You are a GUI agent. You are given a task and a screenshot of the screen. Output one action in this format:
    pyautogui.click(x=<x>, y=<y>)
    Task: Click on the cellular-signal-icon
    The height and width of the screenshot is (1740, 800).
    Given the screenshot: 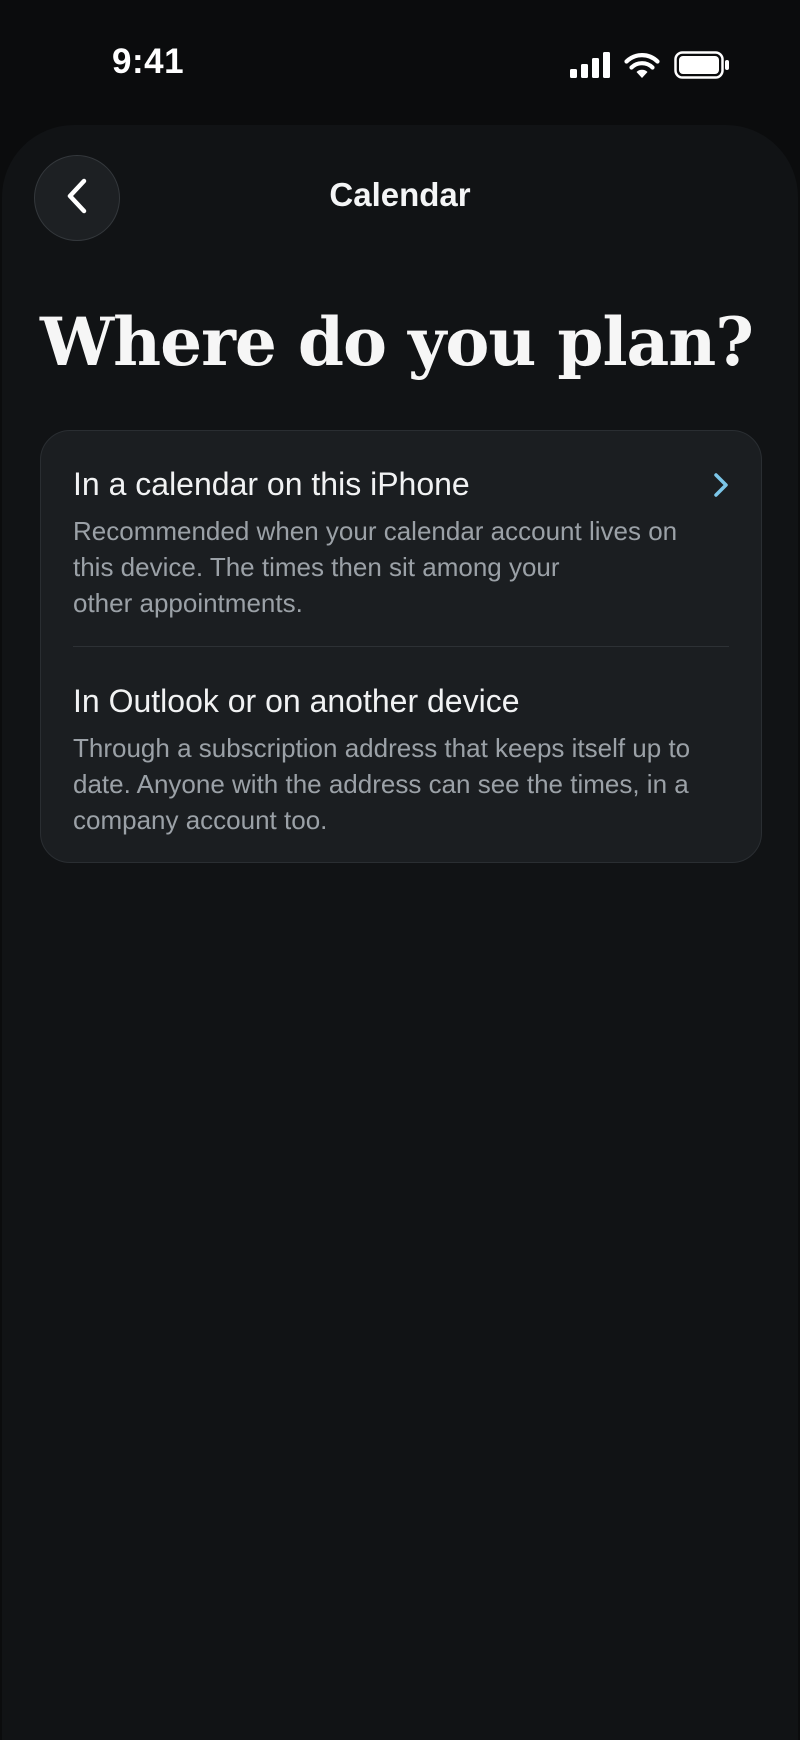 What is the action you would take?
    pyautogui.click(x=590, y=65)
    